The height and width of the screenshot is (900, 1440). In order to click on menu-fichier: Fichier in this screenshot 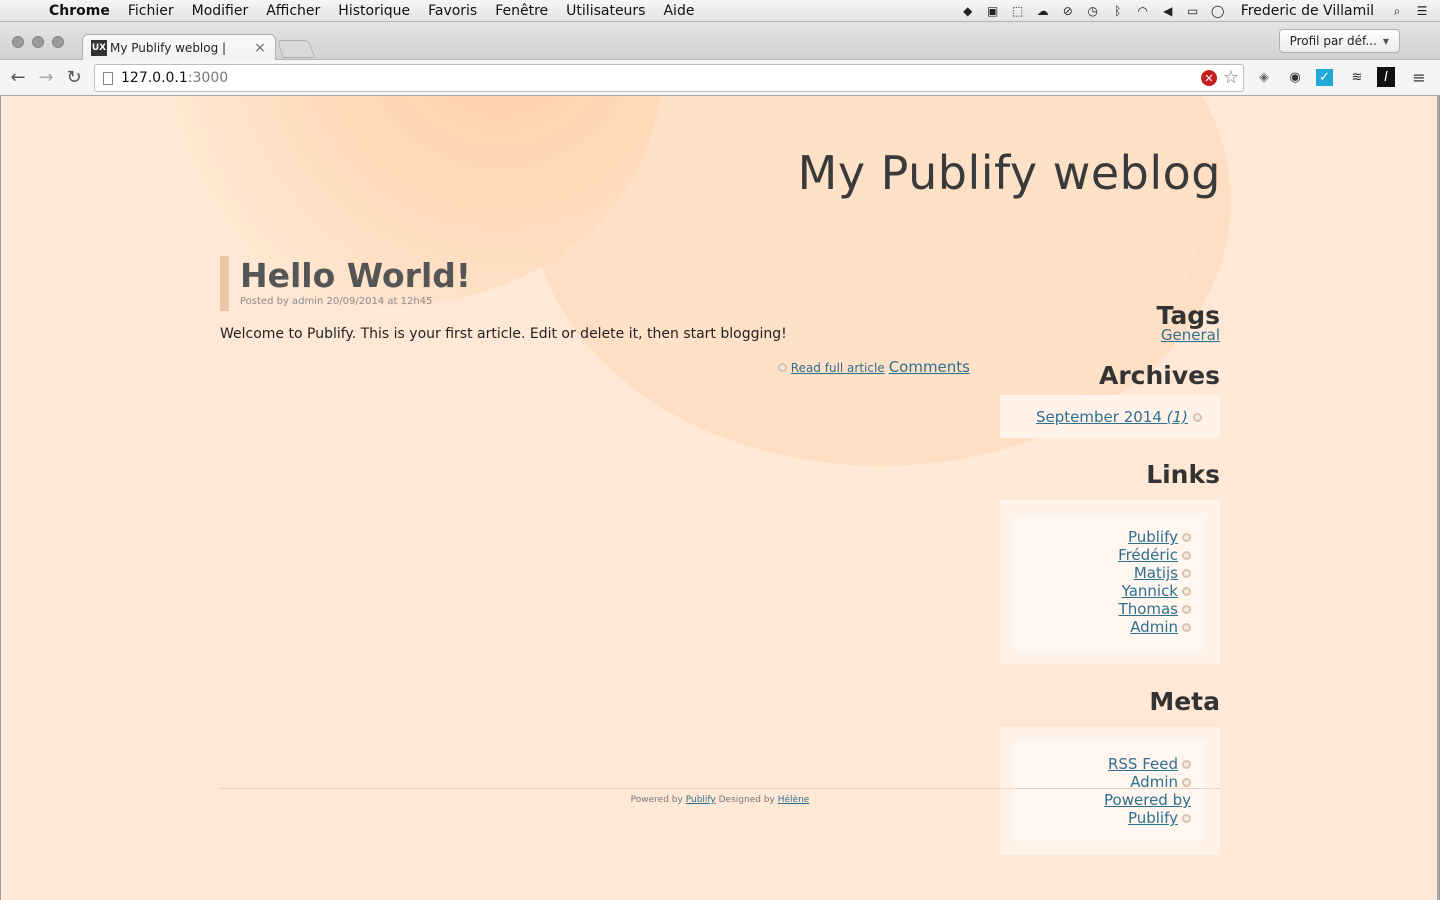, I will do `click(151, 11)`.